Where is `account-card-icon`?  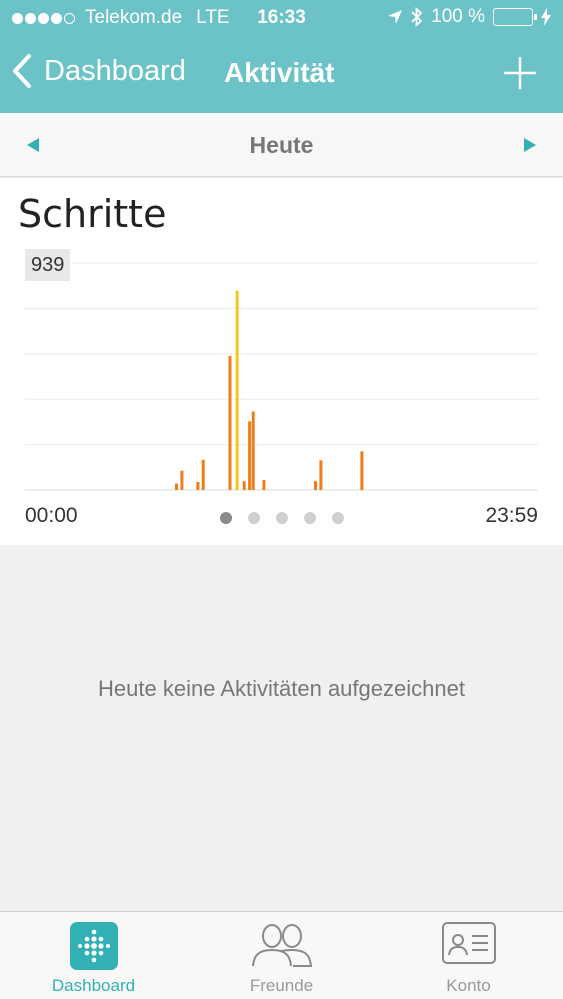 account-card-icon is located at coordinates (468, 945).